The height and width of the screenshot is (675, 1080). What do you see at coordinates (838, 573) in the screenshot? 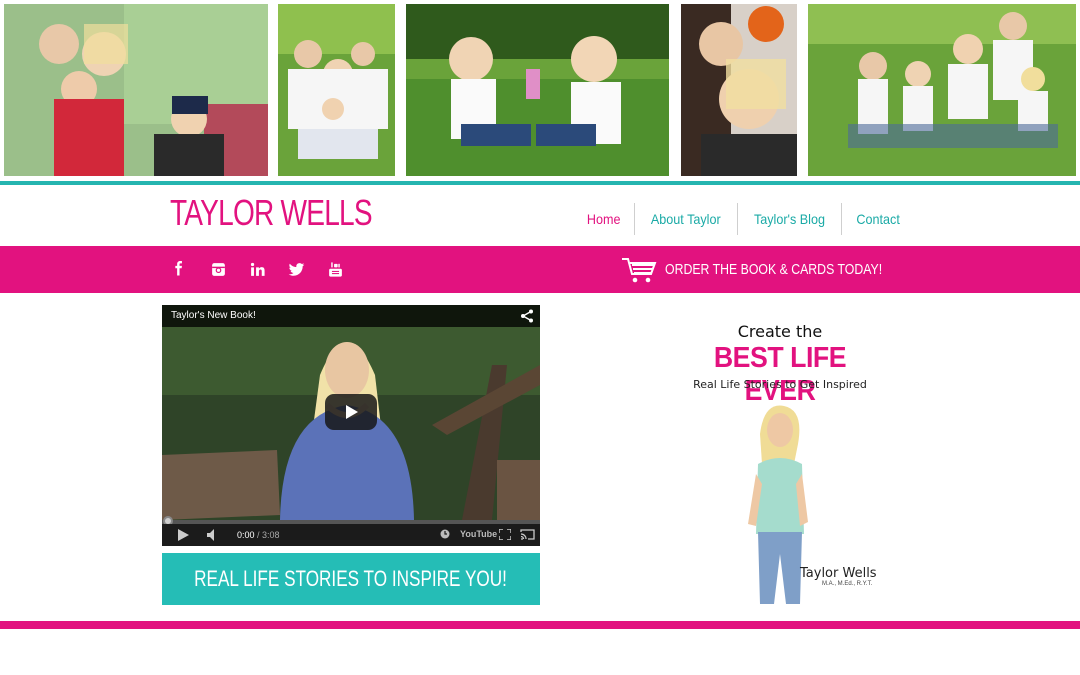
I see `book-author: Taylor Wells` at bounding box center [838, 573].